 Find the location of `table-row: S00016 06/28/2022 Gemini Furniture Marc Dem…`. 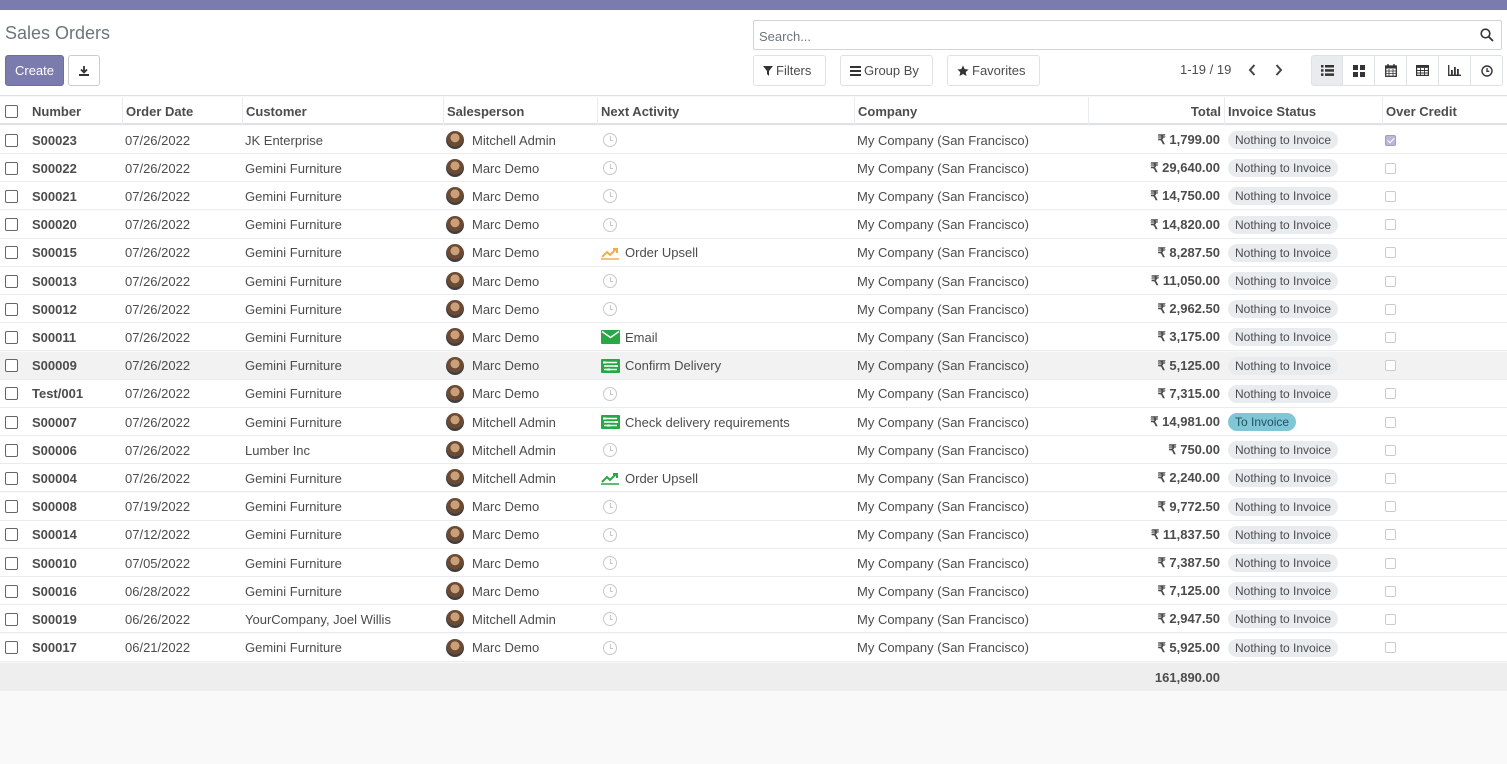

table-row: S00016 06/28/2022 Gemini Furniture Marc Dem… is located at coordinates (753, 591).